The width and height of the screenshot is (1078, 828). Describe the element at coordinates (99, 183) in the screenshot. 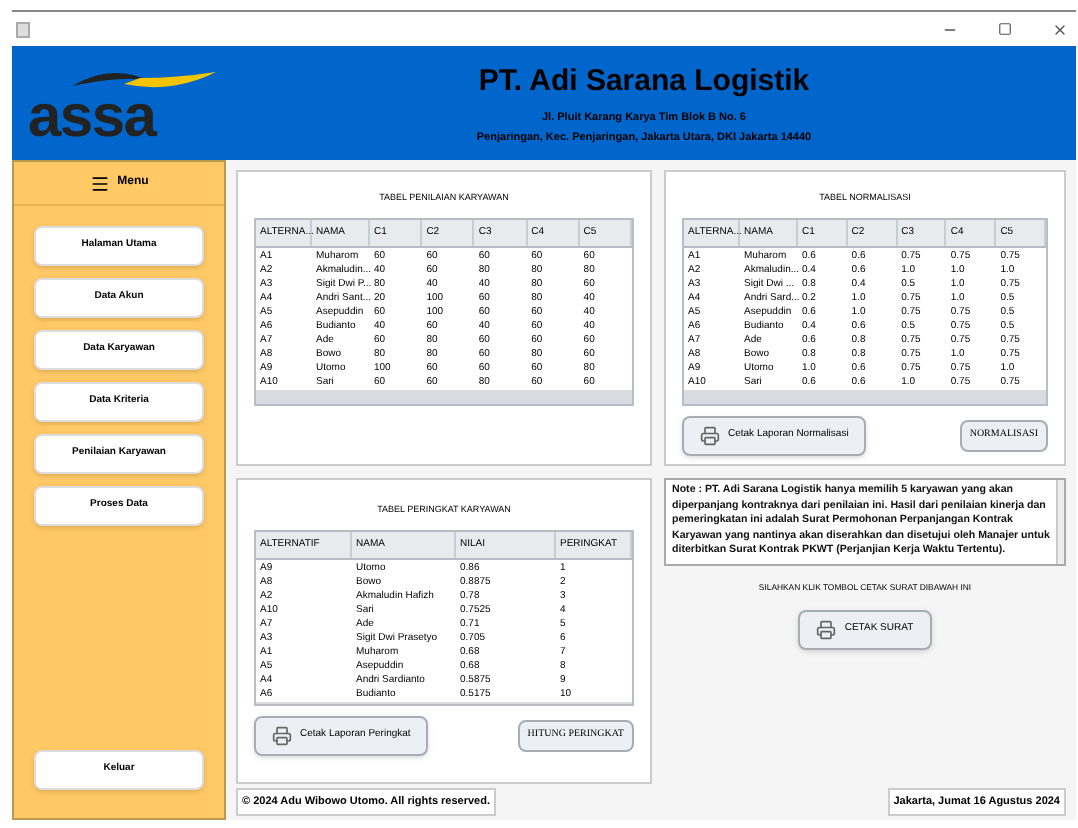

I see `menu-icon` at that location.